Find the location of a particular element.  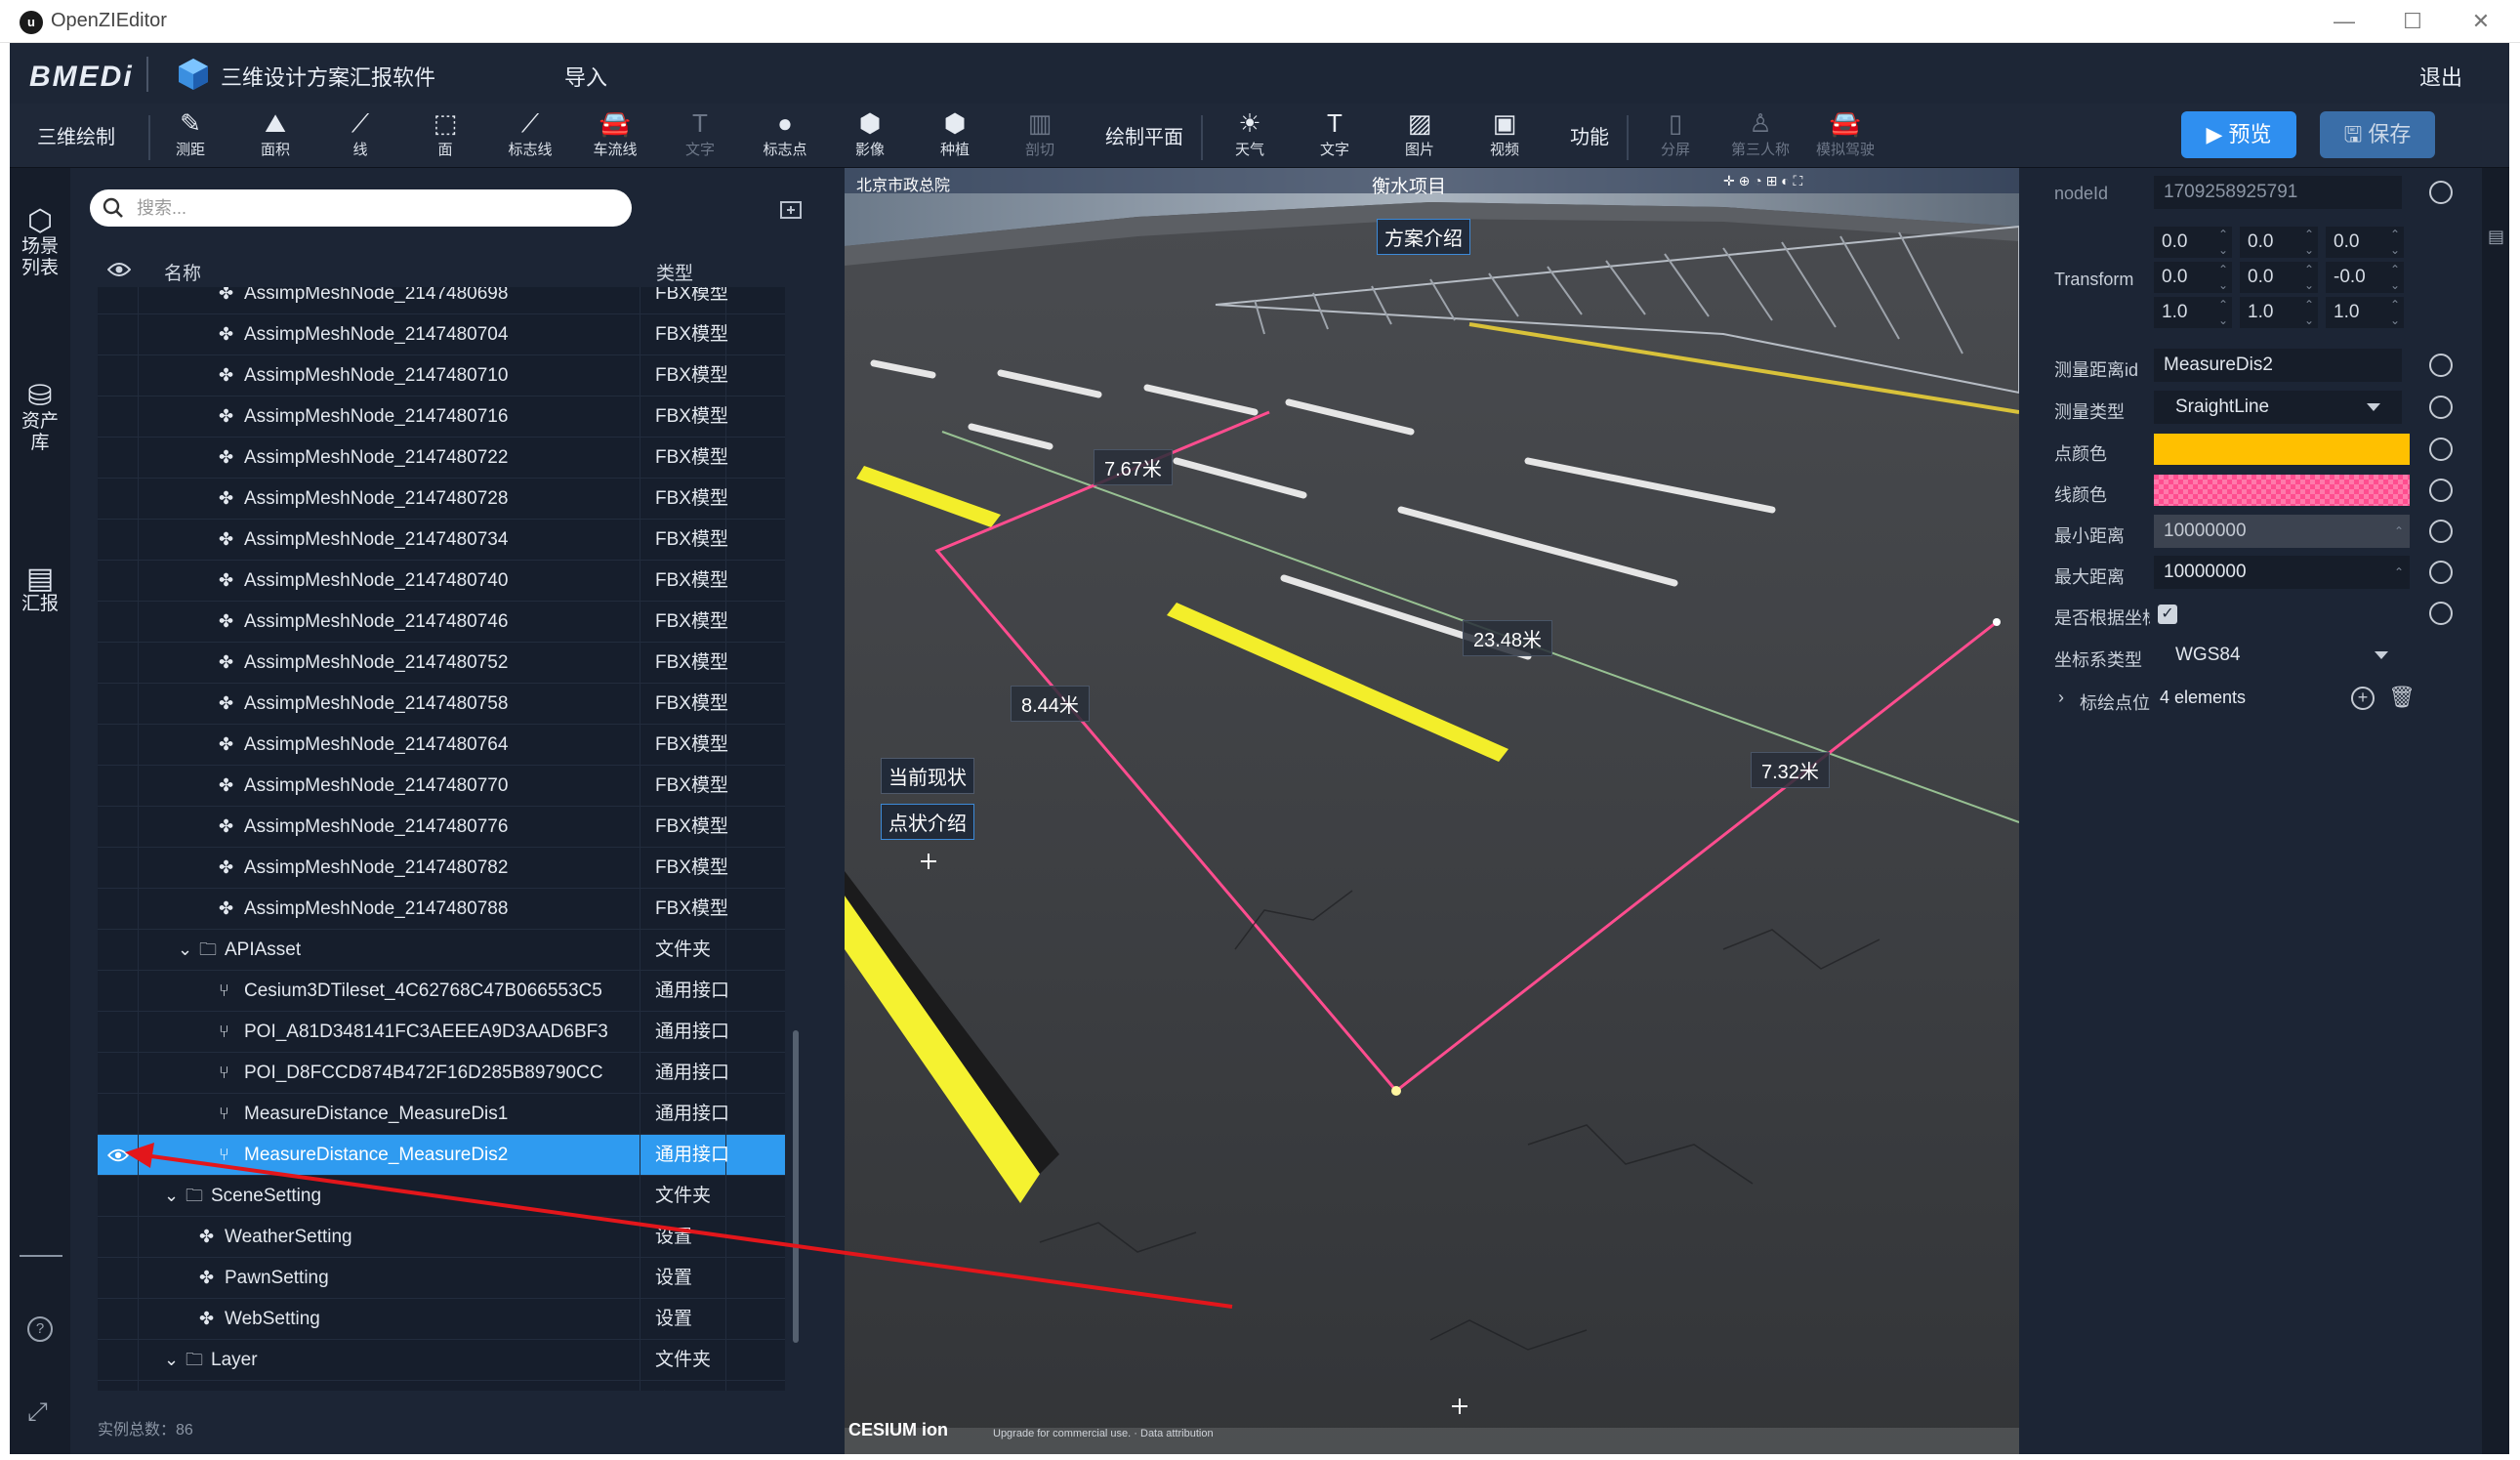

scheme-intro-button: 方案介绍 is located at coordinates (1423, 237).